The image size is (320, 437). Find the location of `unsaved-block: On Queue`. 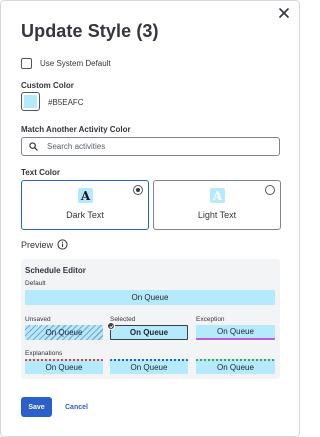

unsaved-block: On Queue is located at coordinates (64, 332).